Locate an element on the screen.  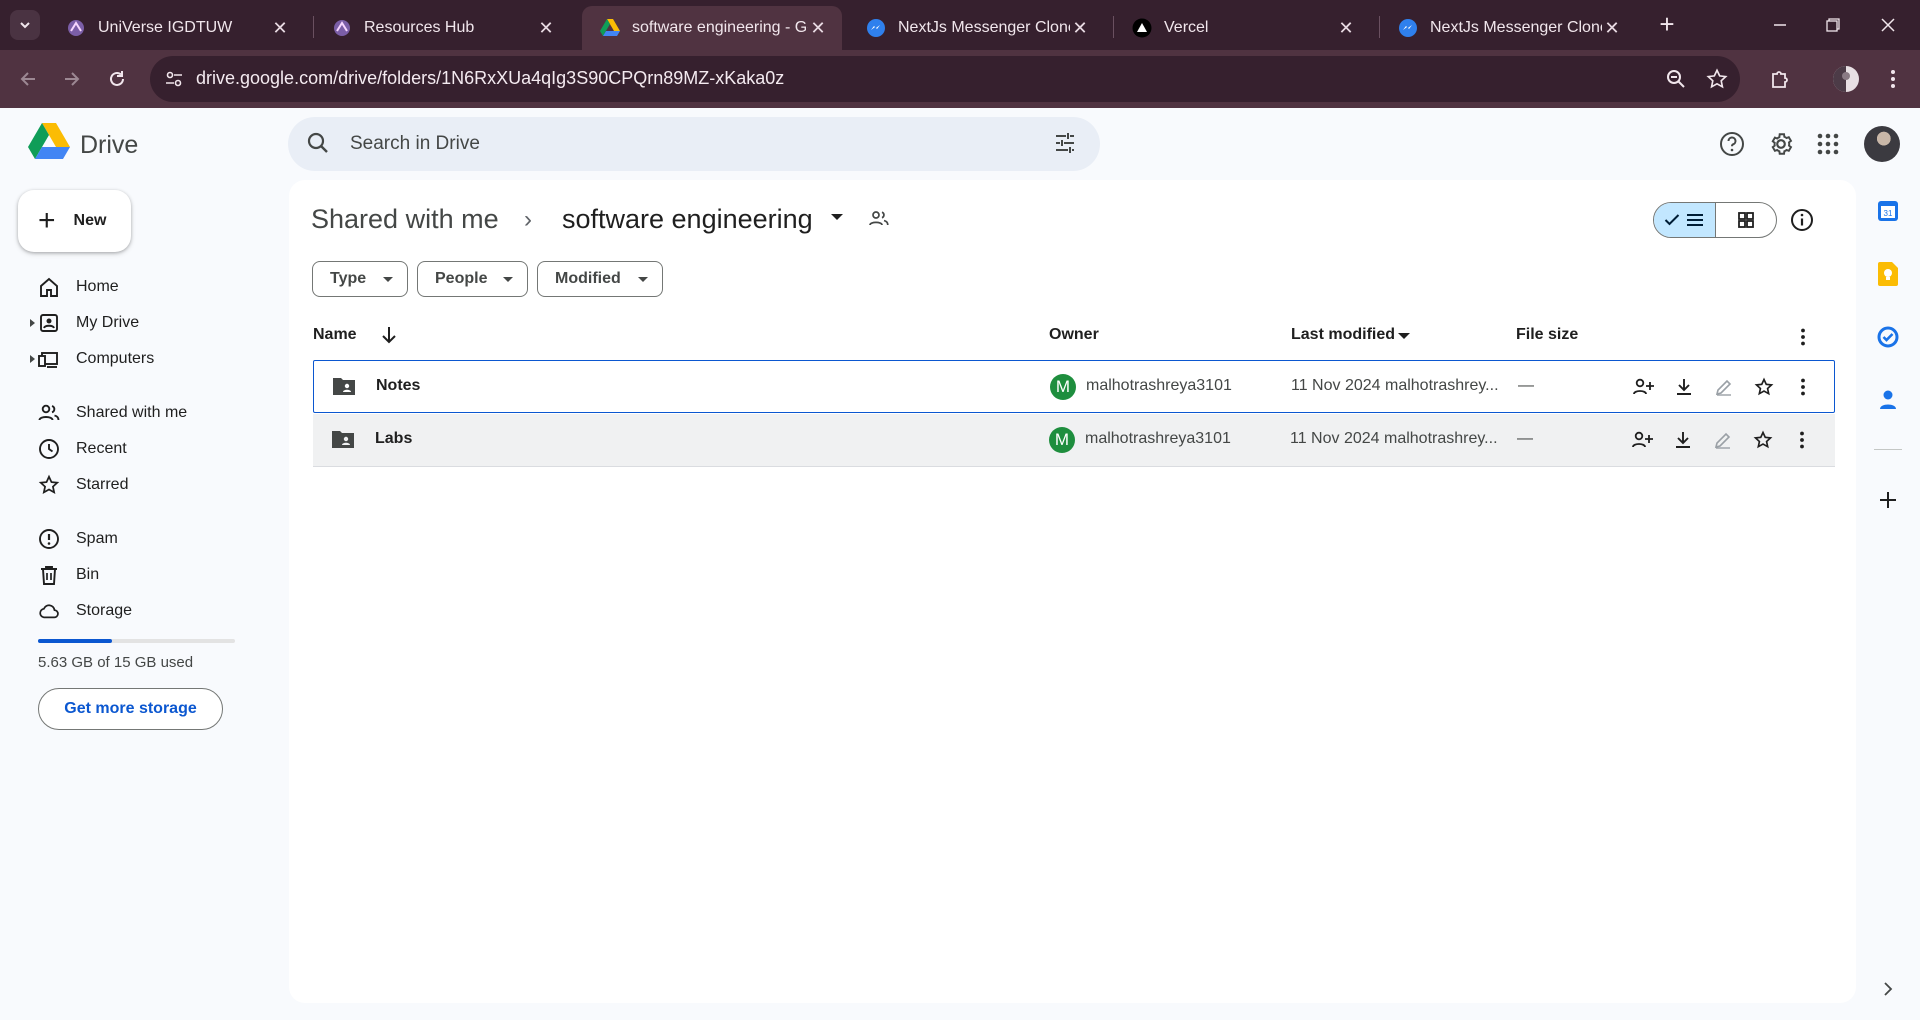
sidebar-item-recent: Recent is located at coordinates (143, 449).